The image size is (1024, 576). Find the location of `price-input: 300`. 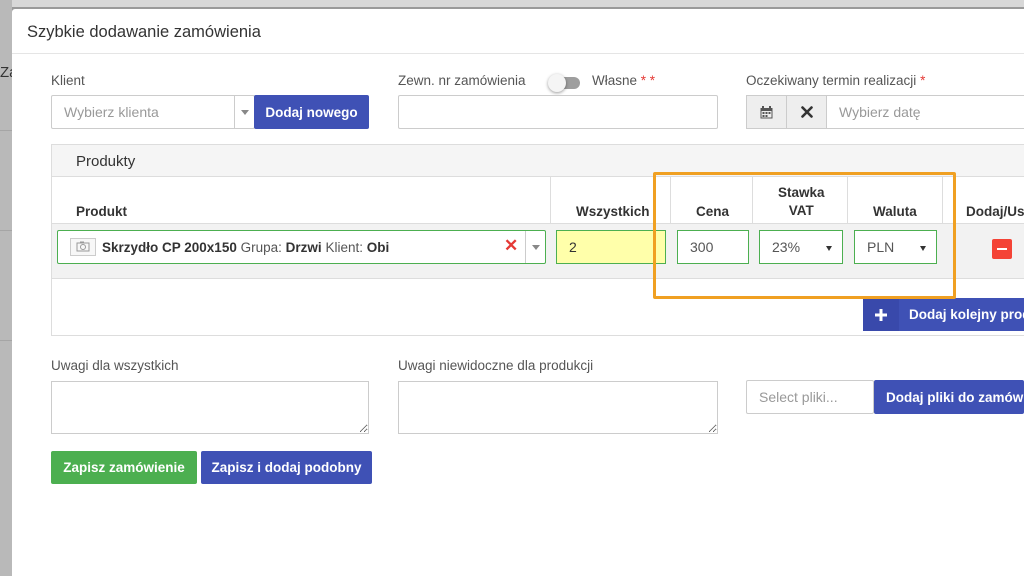

price-input: 300 is located at coordinates (713, 247).